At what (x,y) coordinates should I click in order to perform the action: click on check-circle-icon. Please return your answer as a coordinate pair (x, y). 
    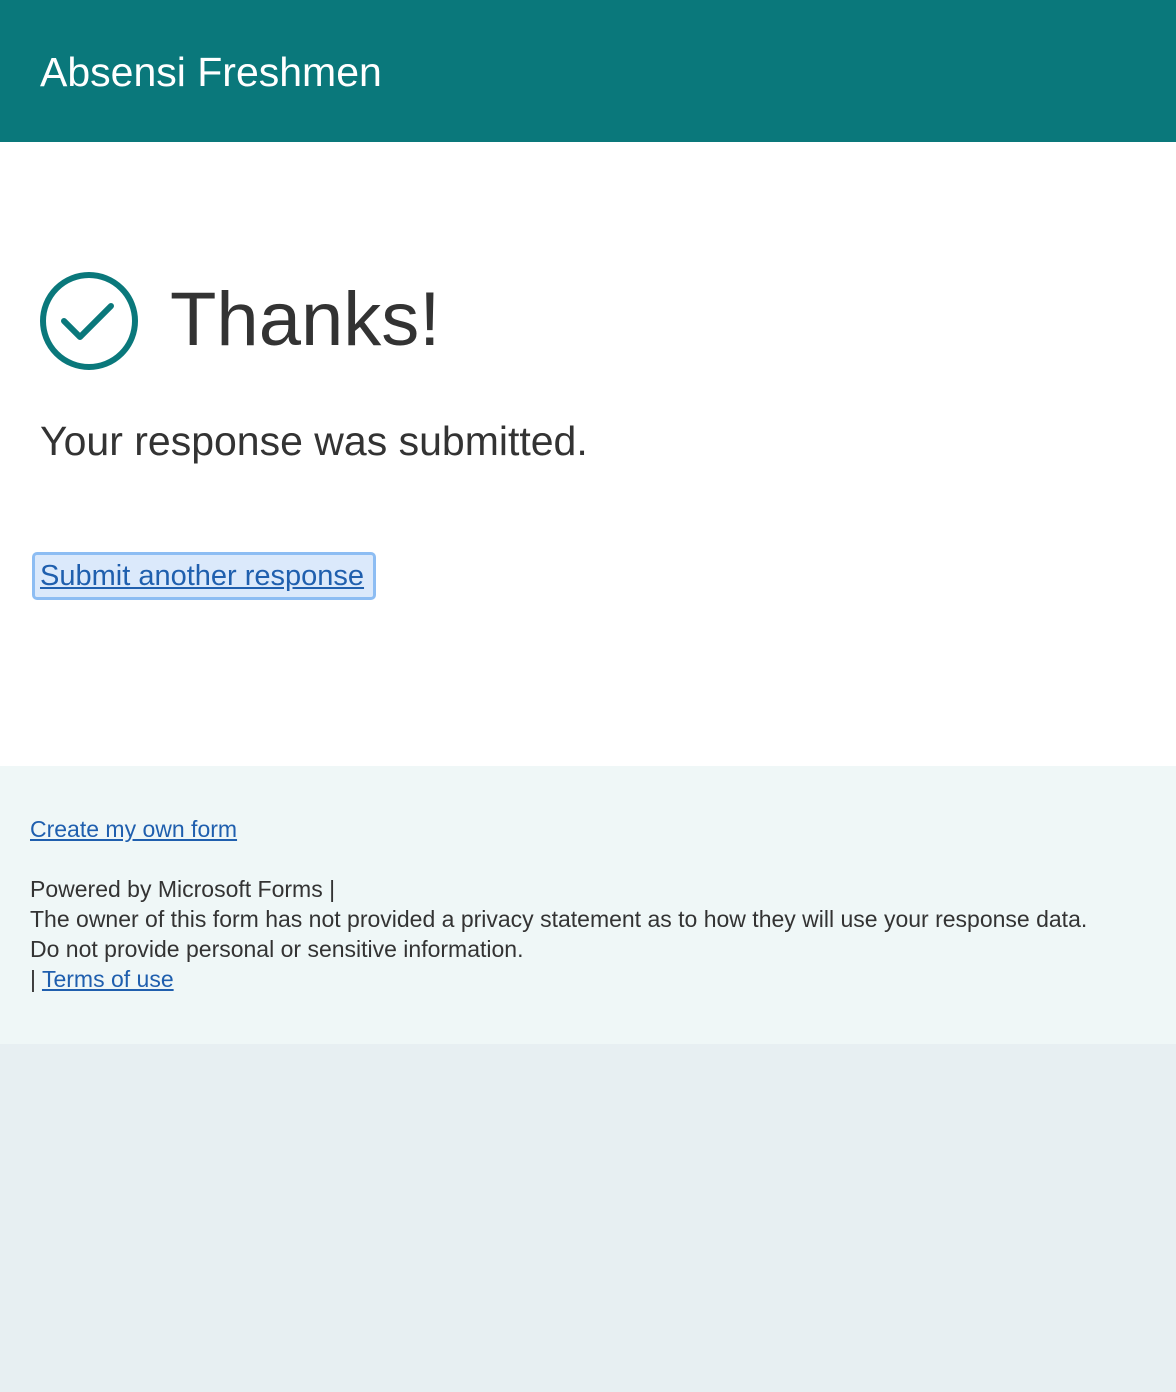
    Looking at the image, I should click on (89, 321).